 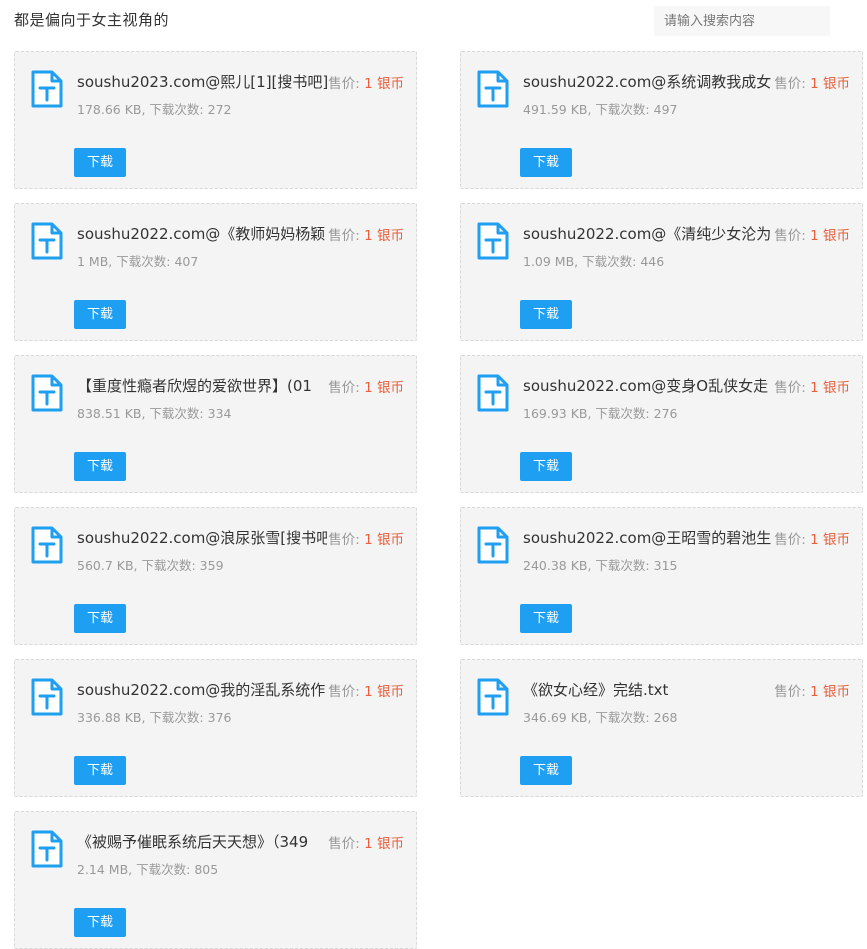 I want to click on file-meta: 838.51 KB, 下载次数: 334, so click(x=154, y=412).